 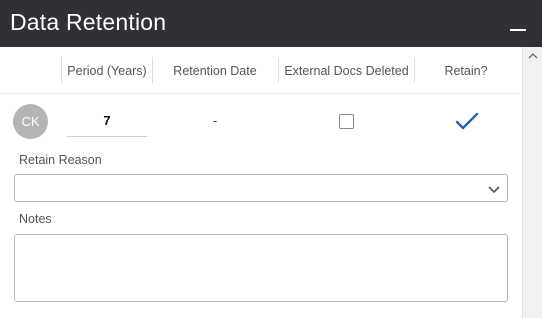 I want to click on column-header-retain: Retain?, so click(x=466, y=71).